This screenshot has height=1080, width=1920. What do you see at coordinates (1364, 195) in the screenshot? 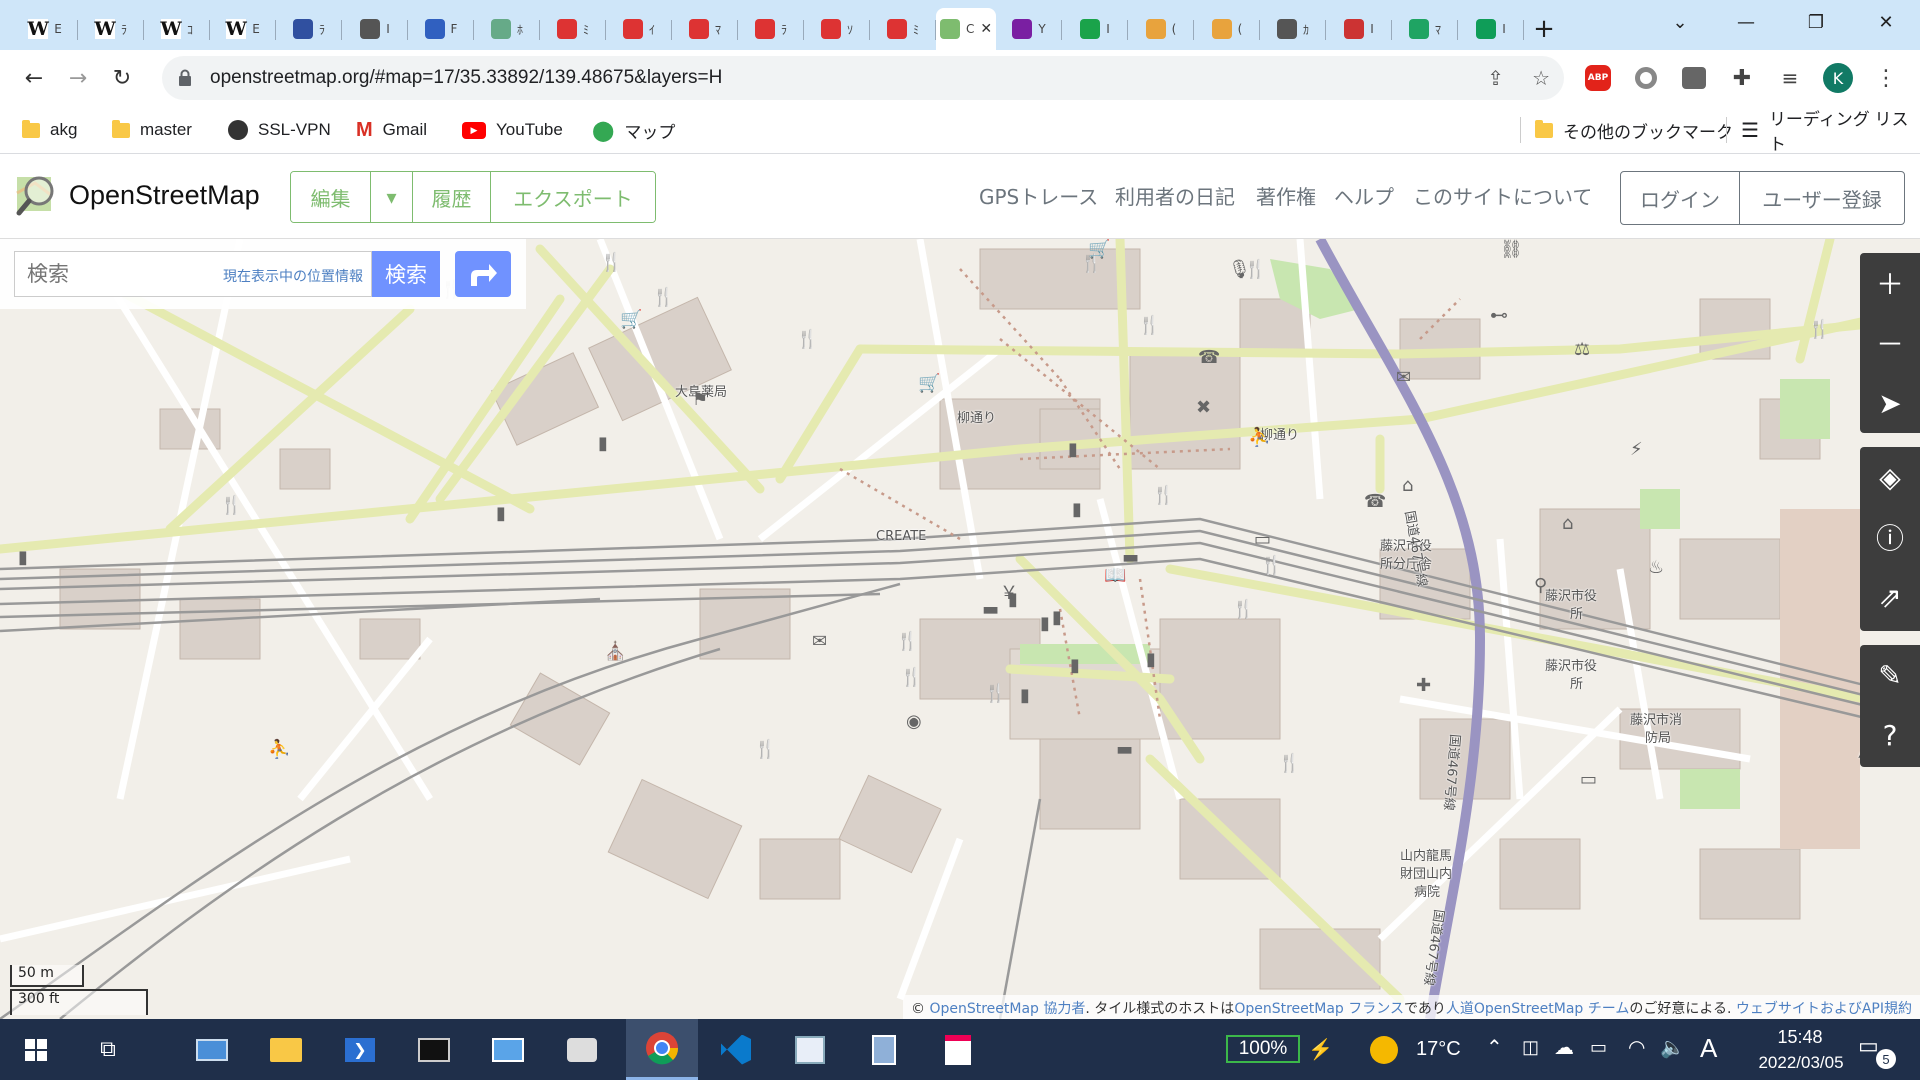
I see `nav-help: ヘルプ` at bounding box center [1364, 195].